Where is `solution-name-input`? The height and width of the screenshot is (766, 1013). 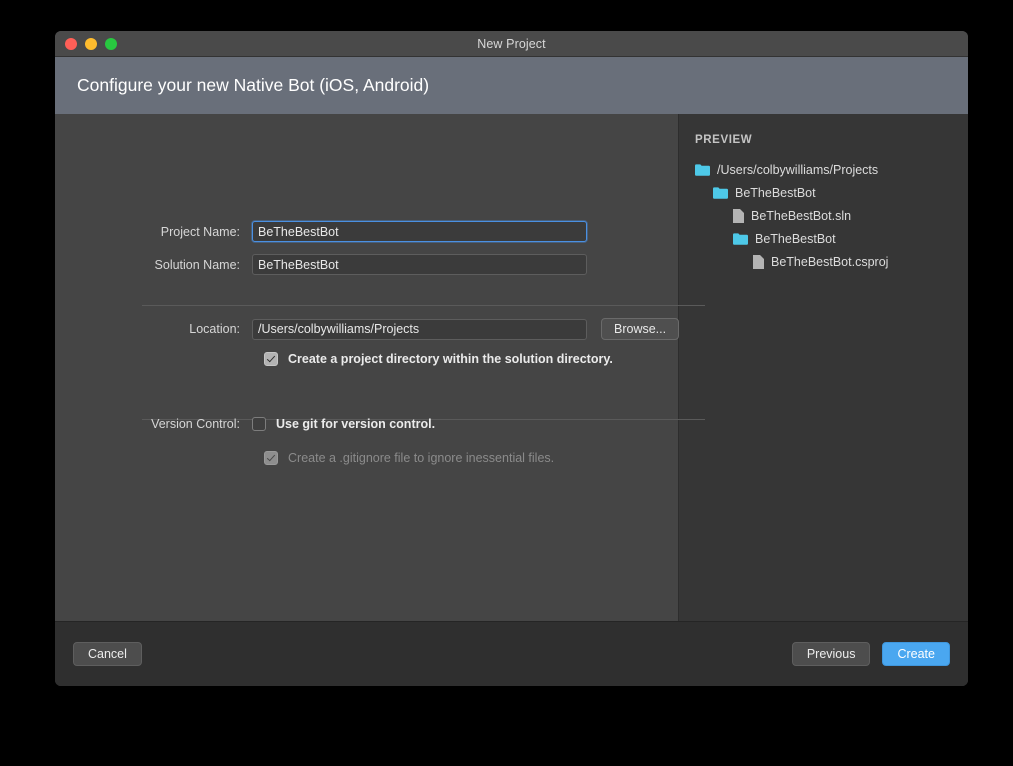 solution-name-input is located at coordinates (419, 264).